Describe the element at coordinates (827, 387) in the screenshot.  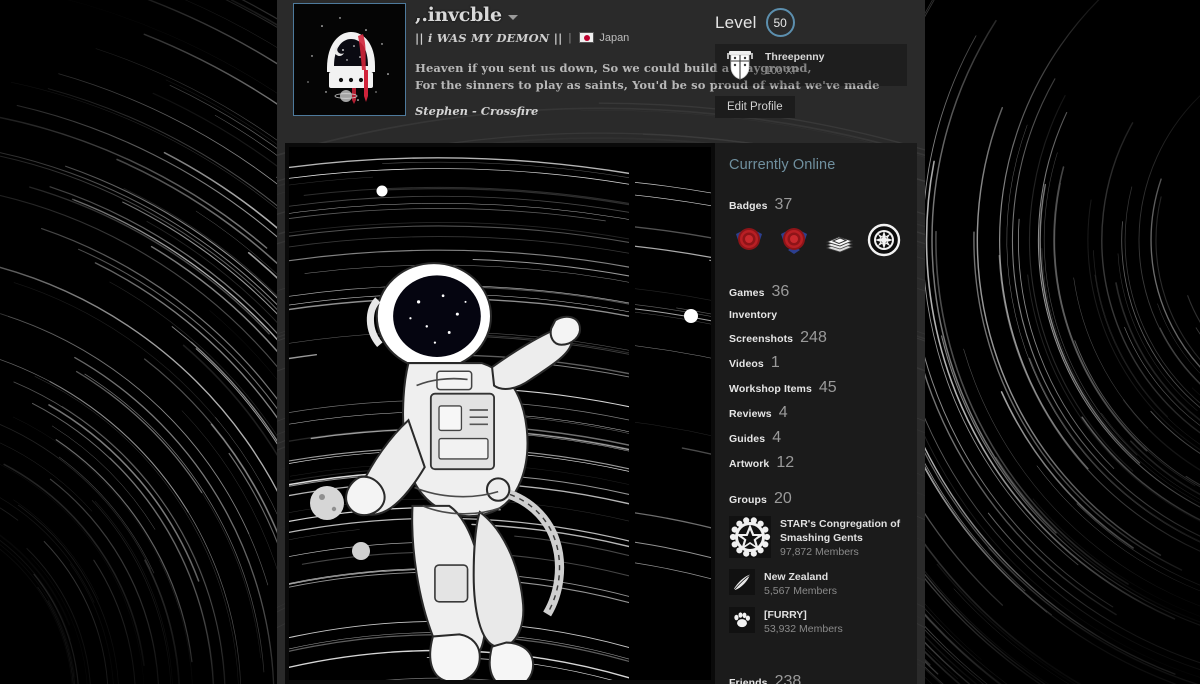
I see `stat-value: 45` at that location.